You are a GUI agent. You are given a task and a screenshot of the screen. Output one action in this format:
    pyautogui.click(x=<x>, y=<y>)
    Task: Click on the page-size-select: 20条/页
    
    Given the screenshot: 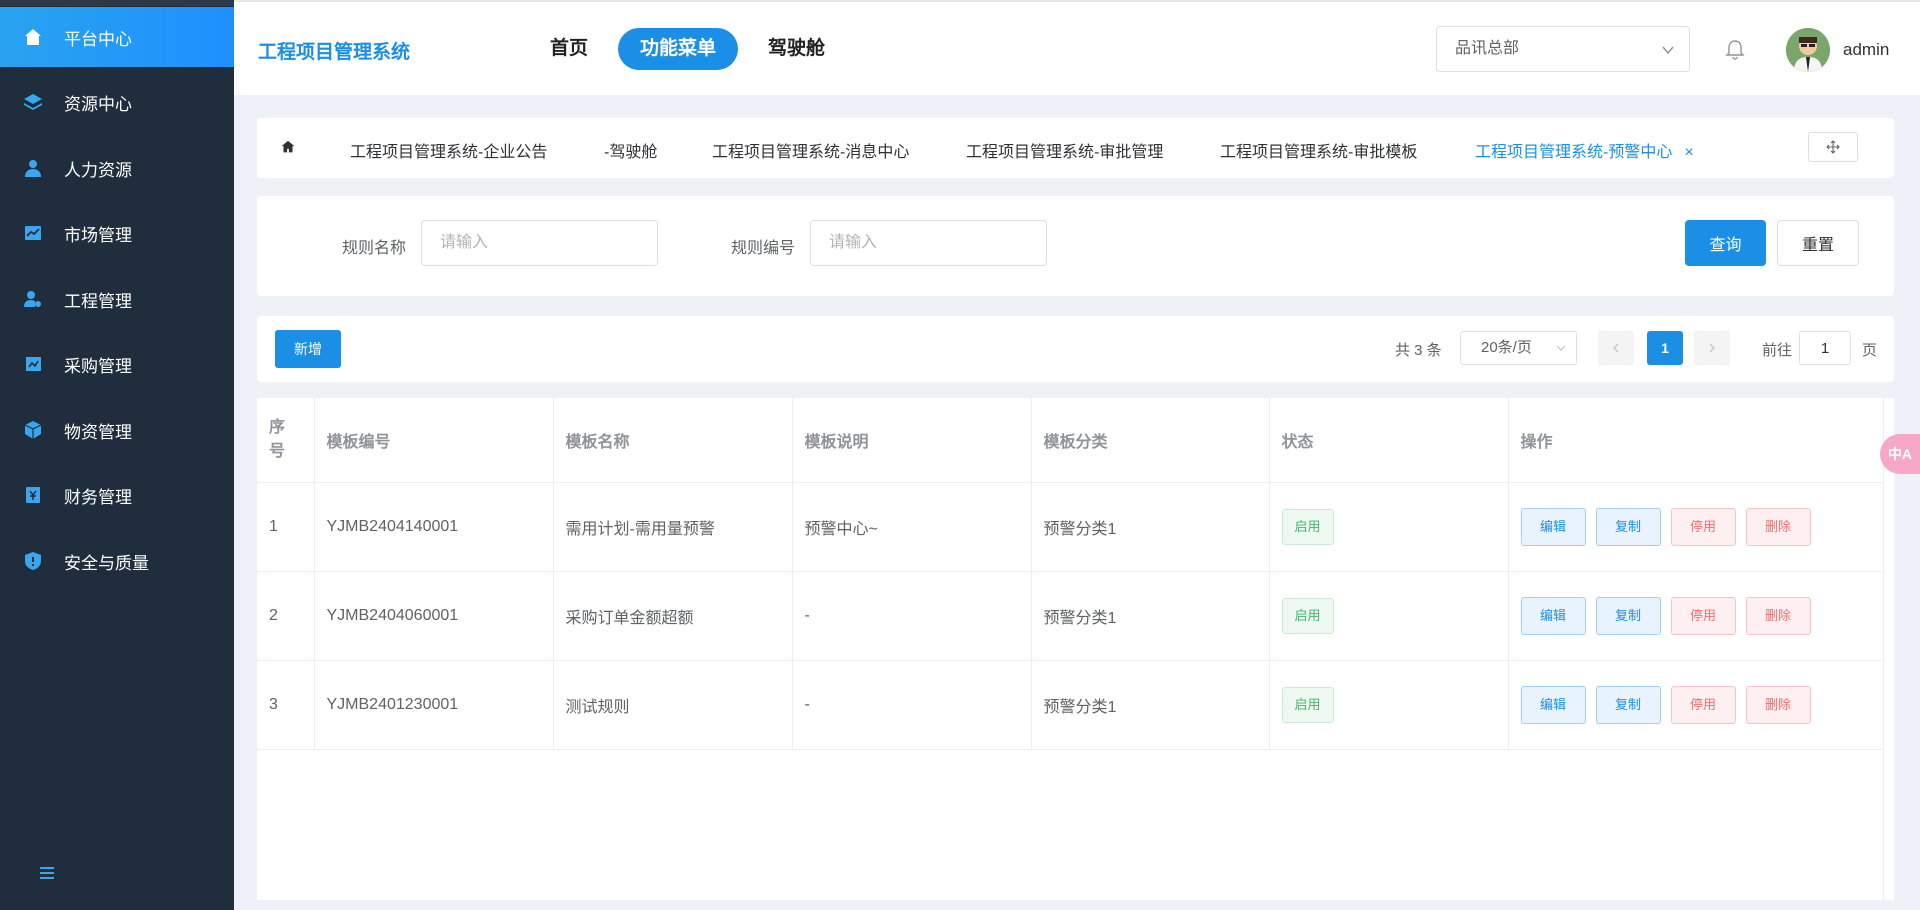 What is the action you would take?
    pyautogui.click(x=1518, y=348)
    